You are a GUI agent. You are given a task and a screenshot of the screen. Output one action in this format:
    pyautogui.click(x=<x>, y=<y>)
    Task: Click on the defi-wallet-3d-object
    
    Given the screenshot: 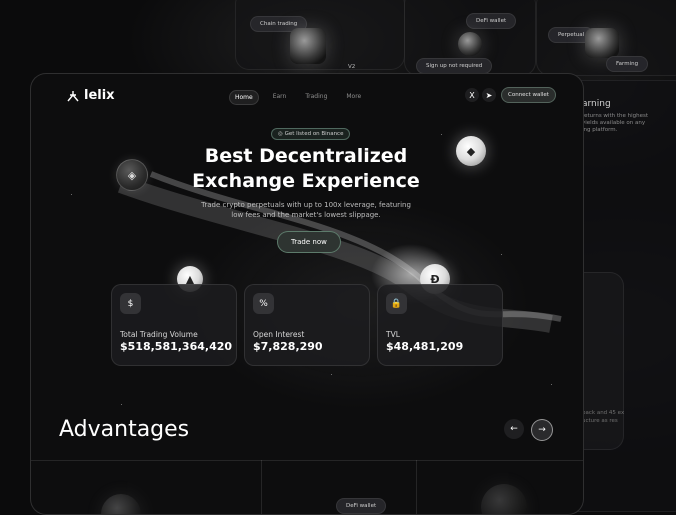 What is the action you would take?
    pyautogui.click(x=470, y=44)
    